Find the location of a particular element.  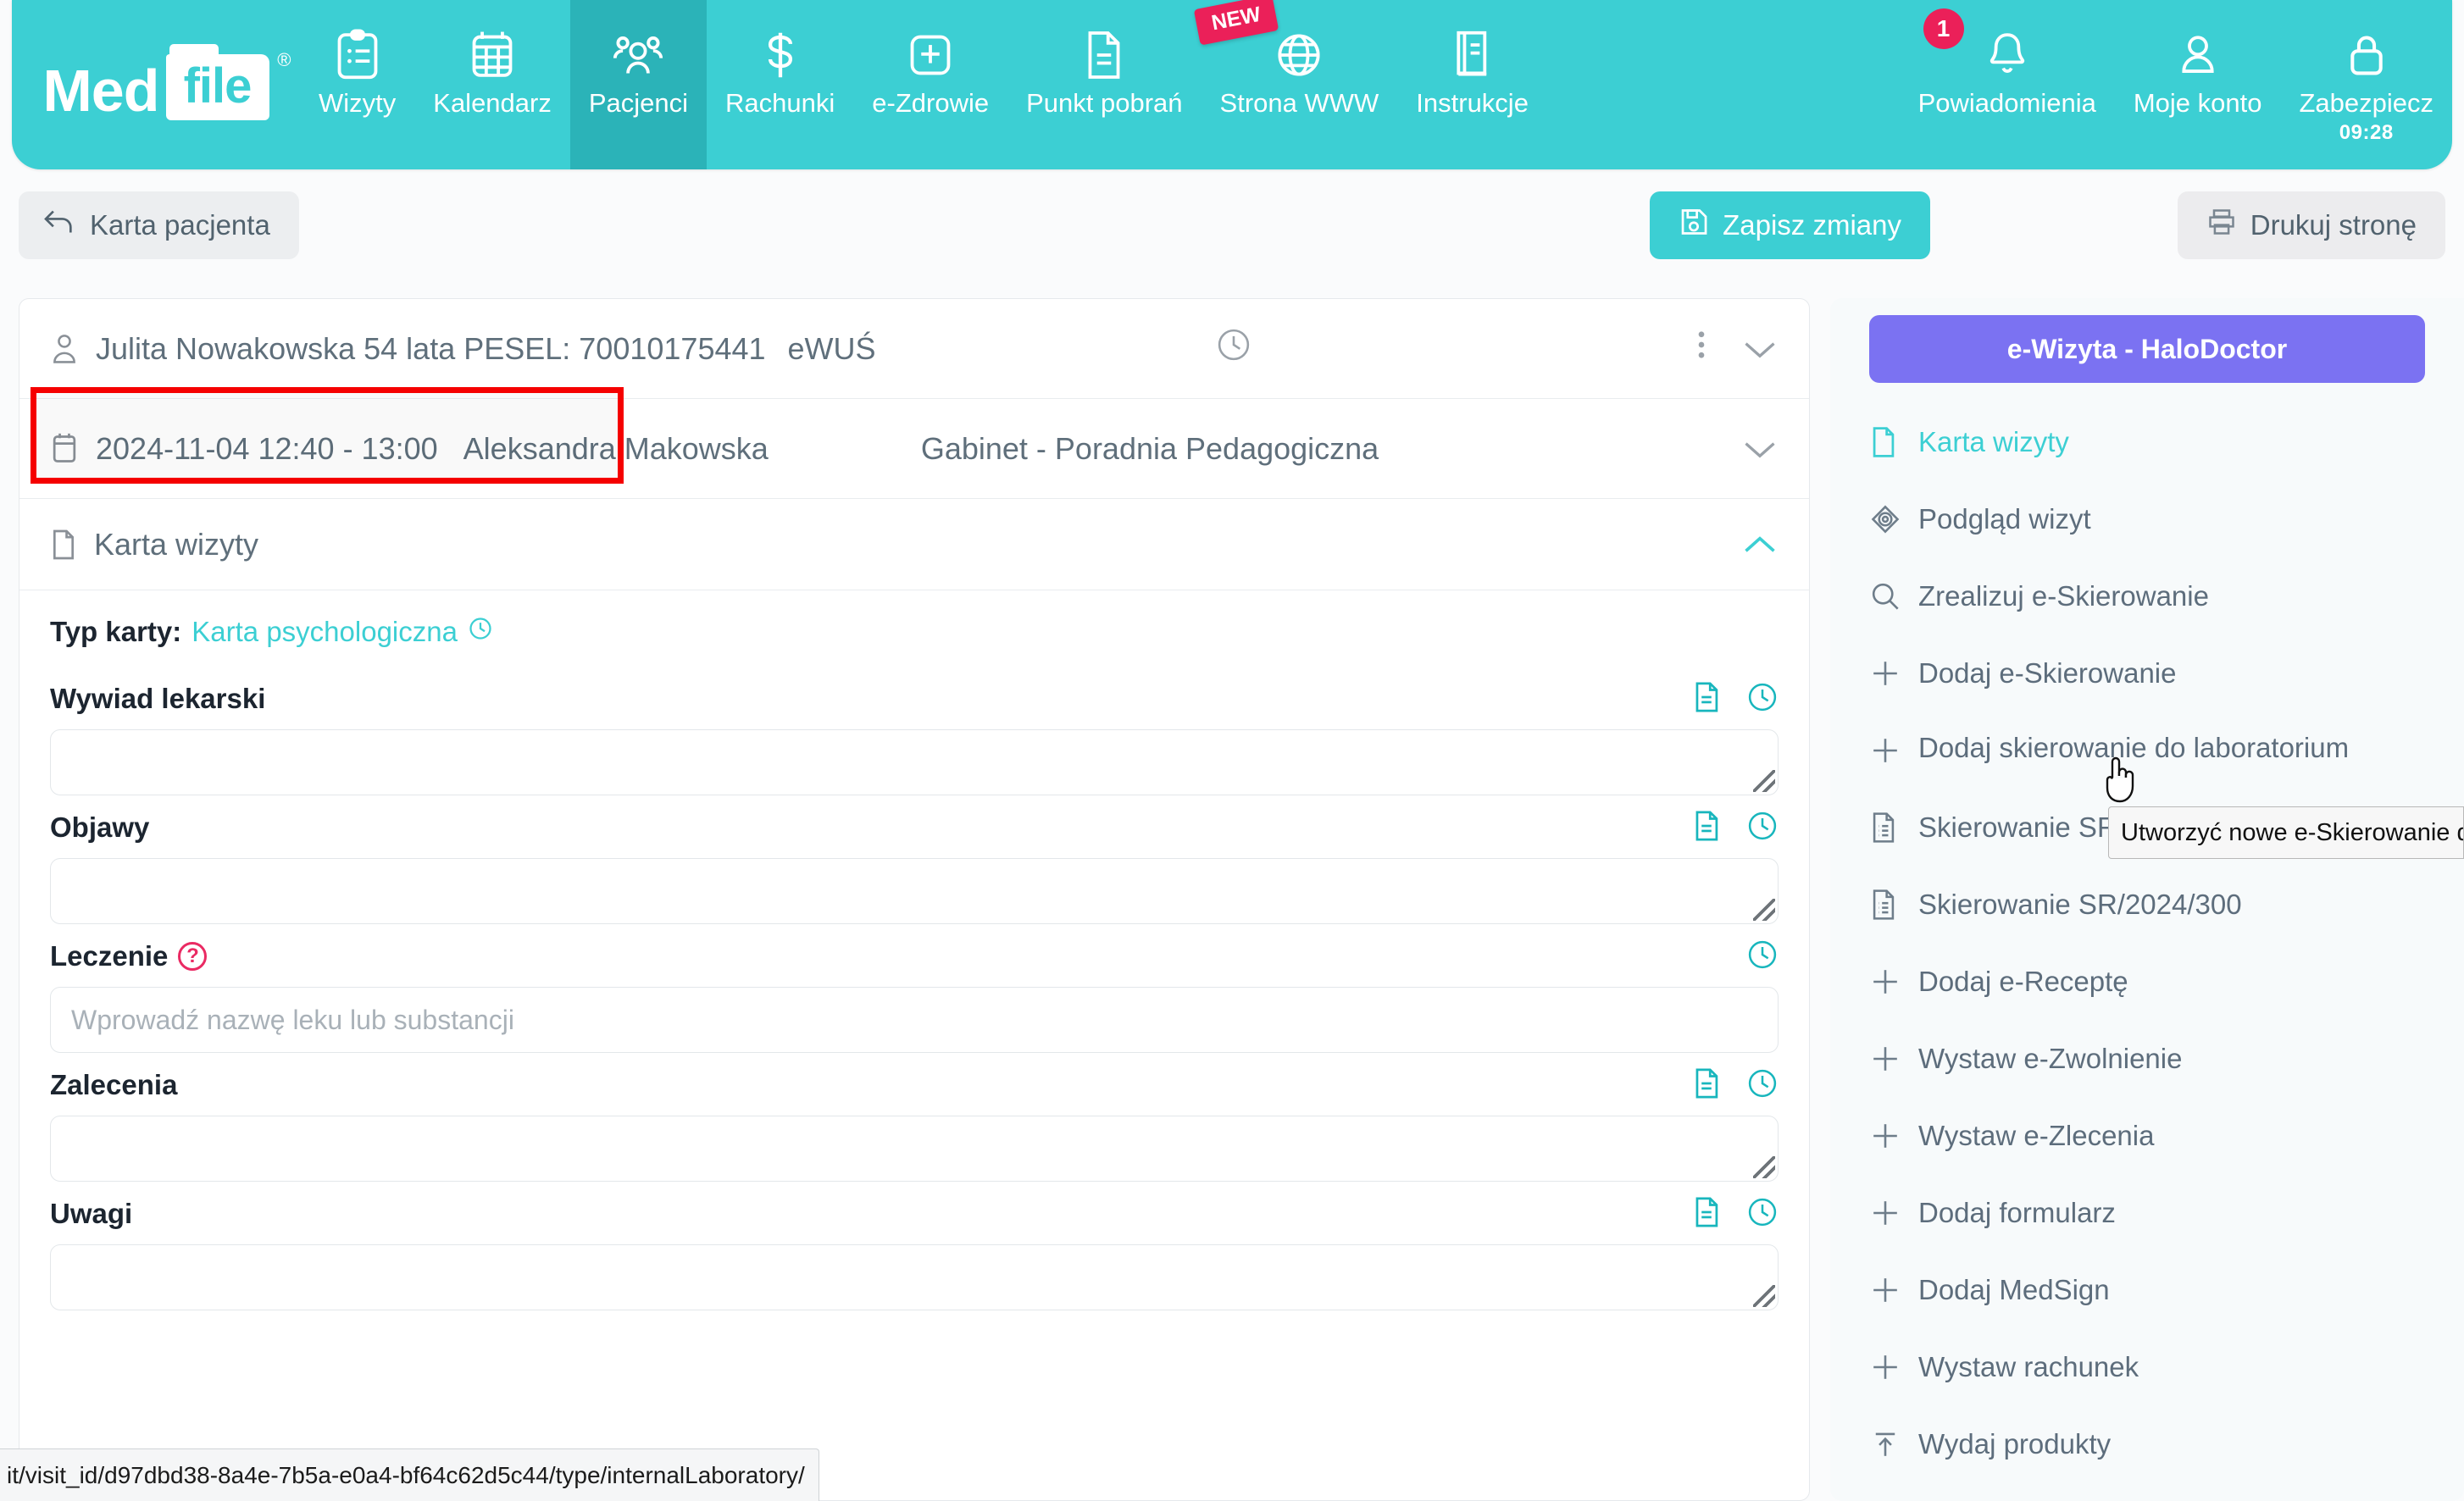

new-badge: NEW is located at coordinates (1236, 23).